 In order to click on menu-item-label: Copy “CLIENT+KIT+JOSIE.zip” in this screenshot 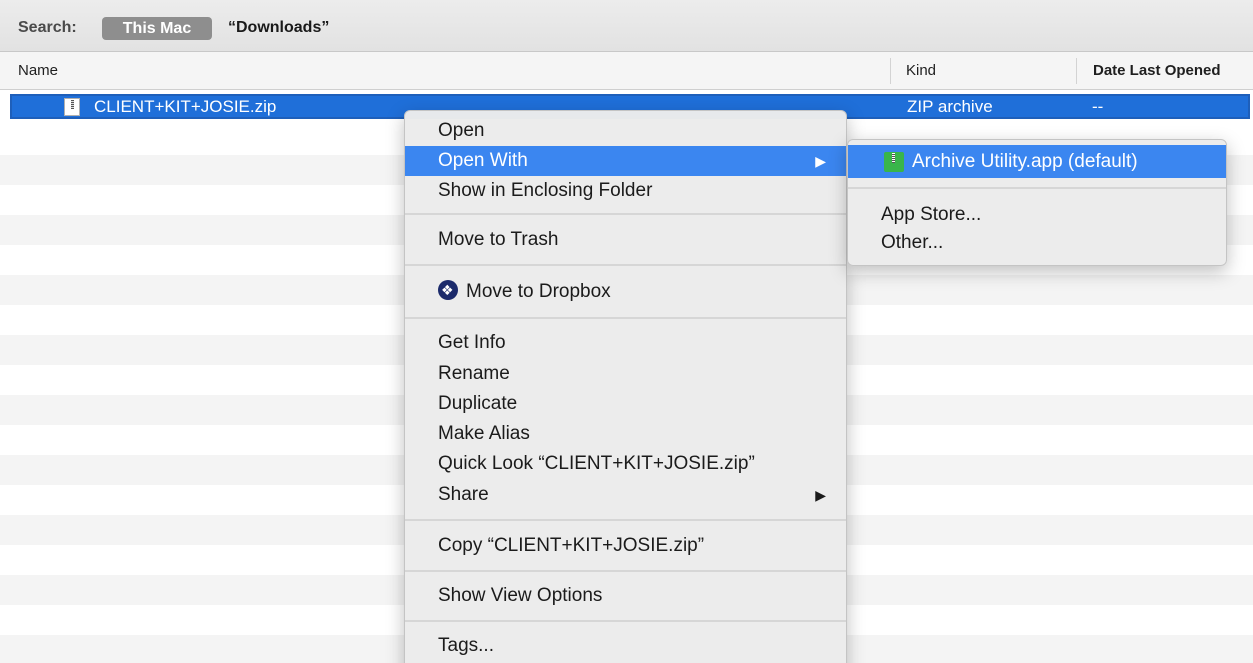, I will do `click(571, 545)`.